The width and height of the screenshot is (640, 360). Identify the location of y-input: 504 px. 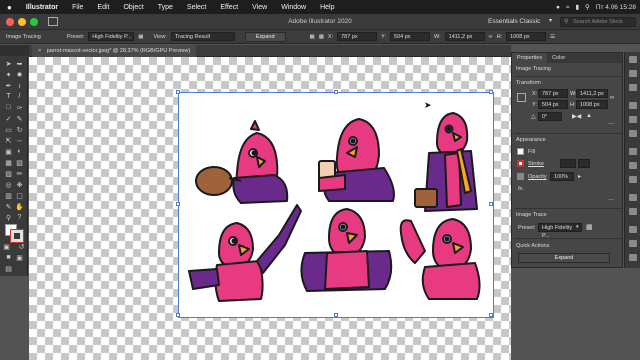
(553, 104).